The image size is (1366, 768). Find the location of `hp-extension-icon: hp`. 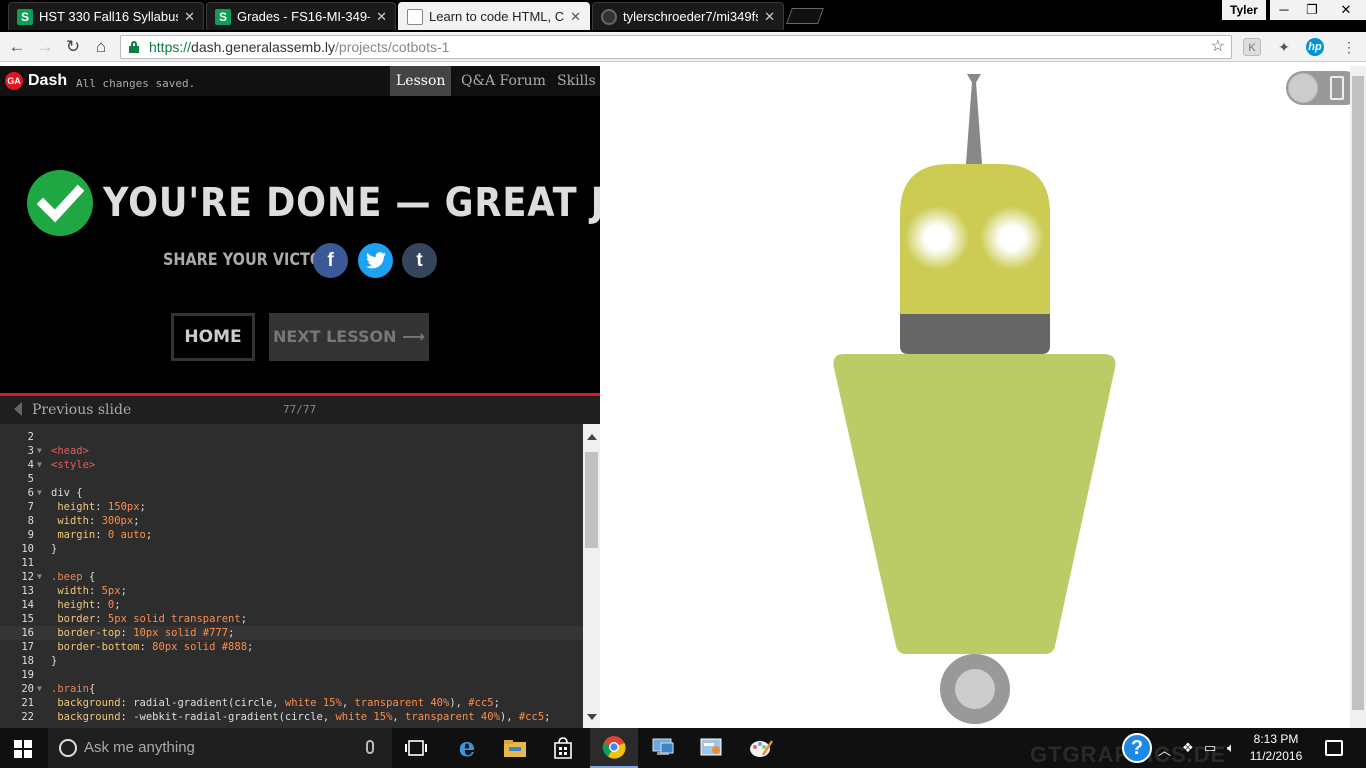

hp-extension-icon: hp is located at coordinates (1315, 47).